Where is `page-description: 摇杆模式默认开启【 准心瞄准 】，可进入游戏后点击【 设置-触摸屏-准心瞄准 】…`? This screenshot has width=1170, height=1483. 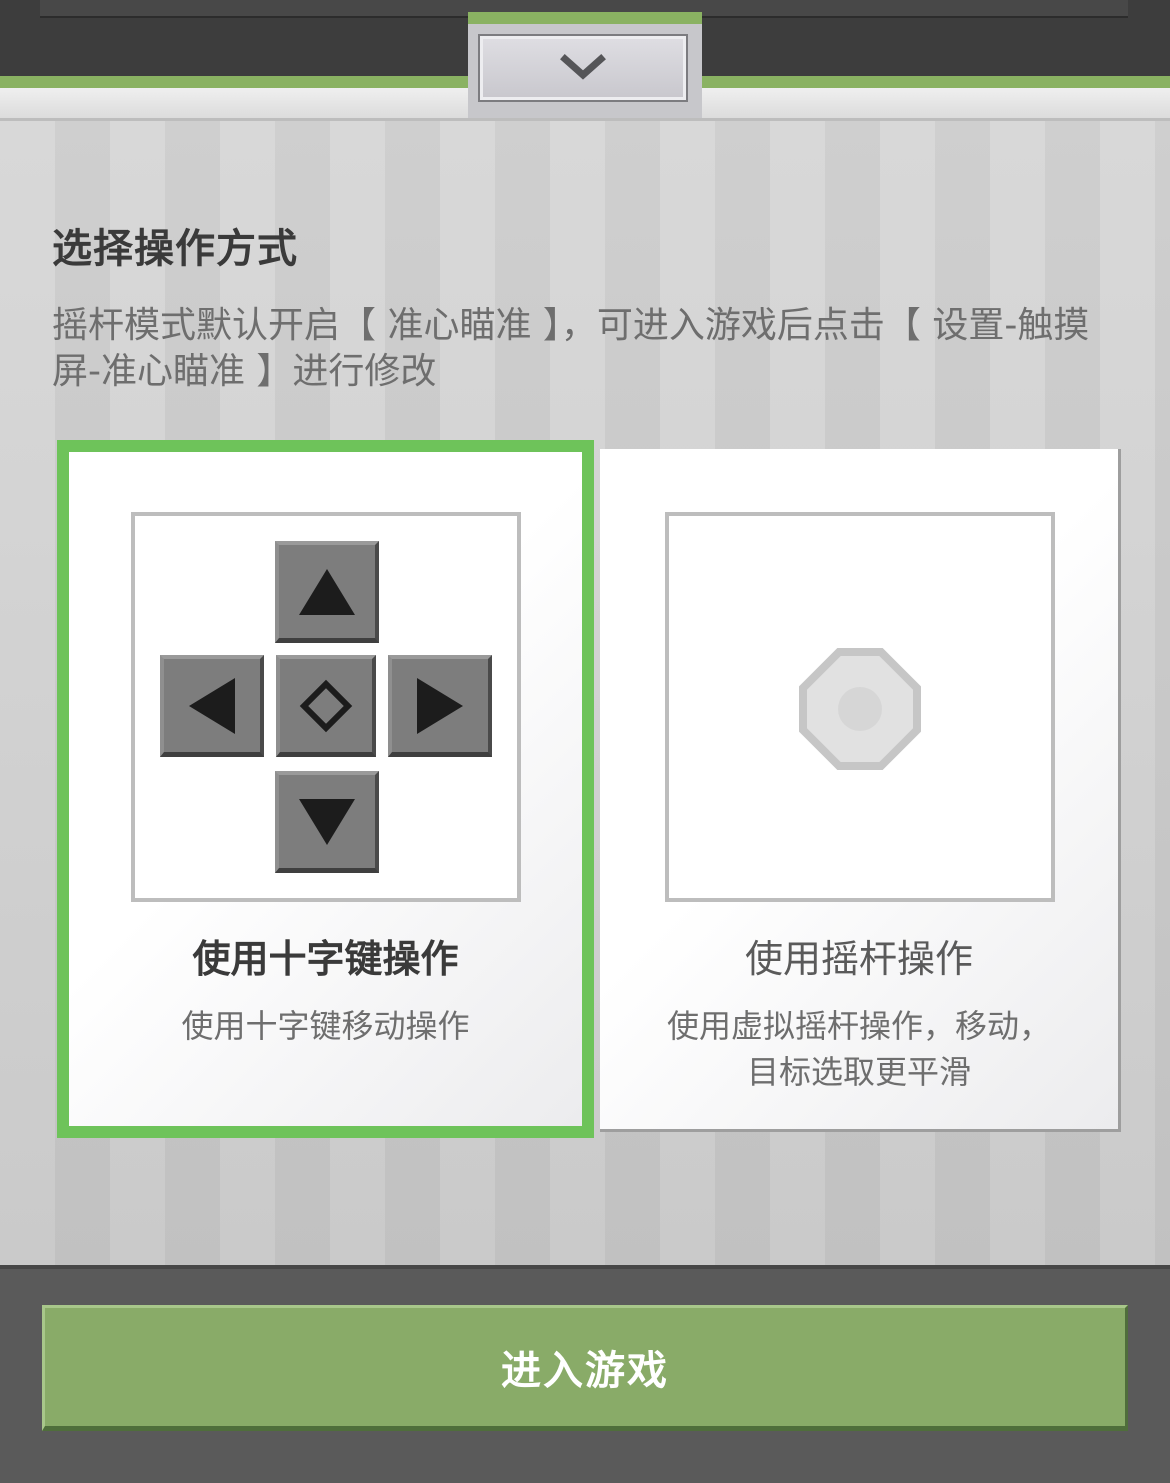 page-description: 摇杆模式默认开启【 准心瞄准 】，可进入游戏后点击【 设置-触摸屏-准心瞄准 】… is located at coordinates (571, 348).